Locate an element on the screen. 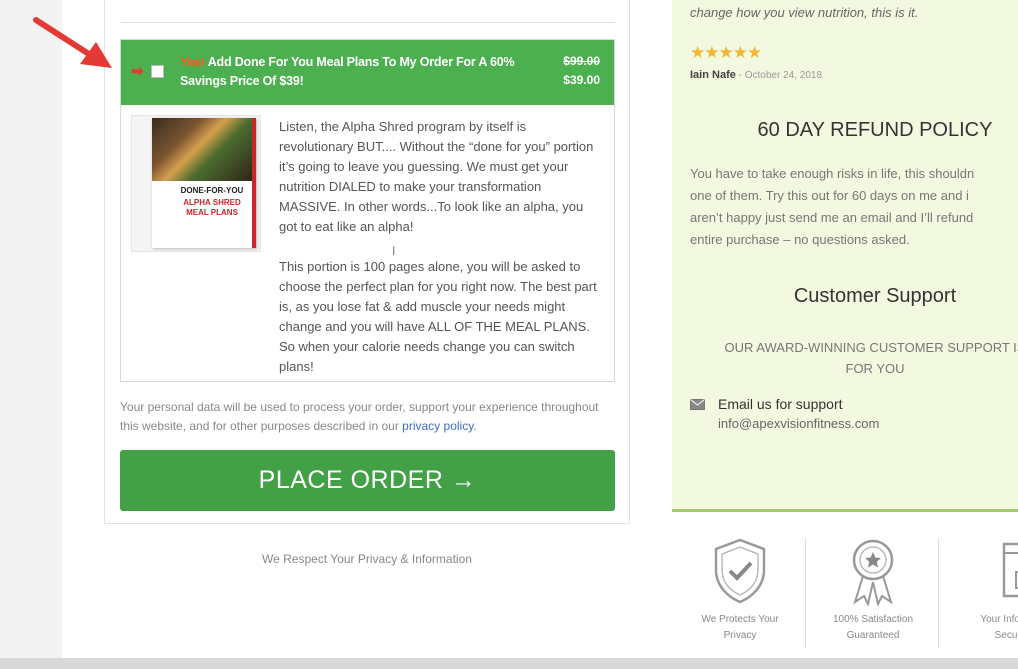 This screenshot has width=1018, height=669. book-title-line1: DONE-FOR-YOU is located at coordinates (212, 190).